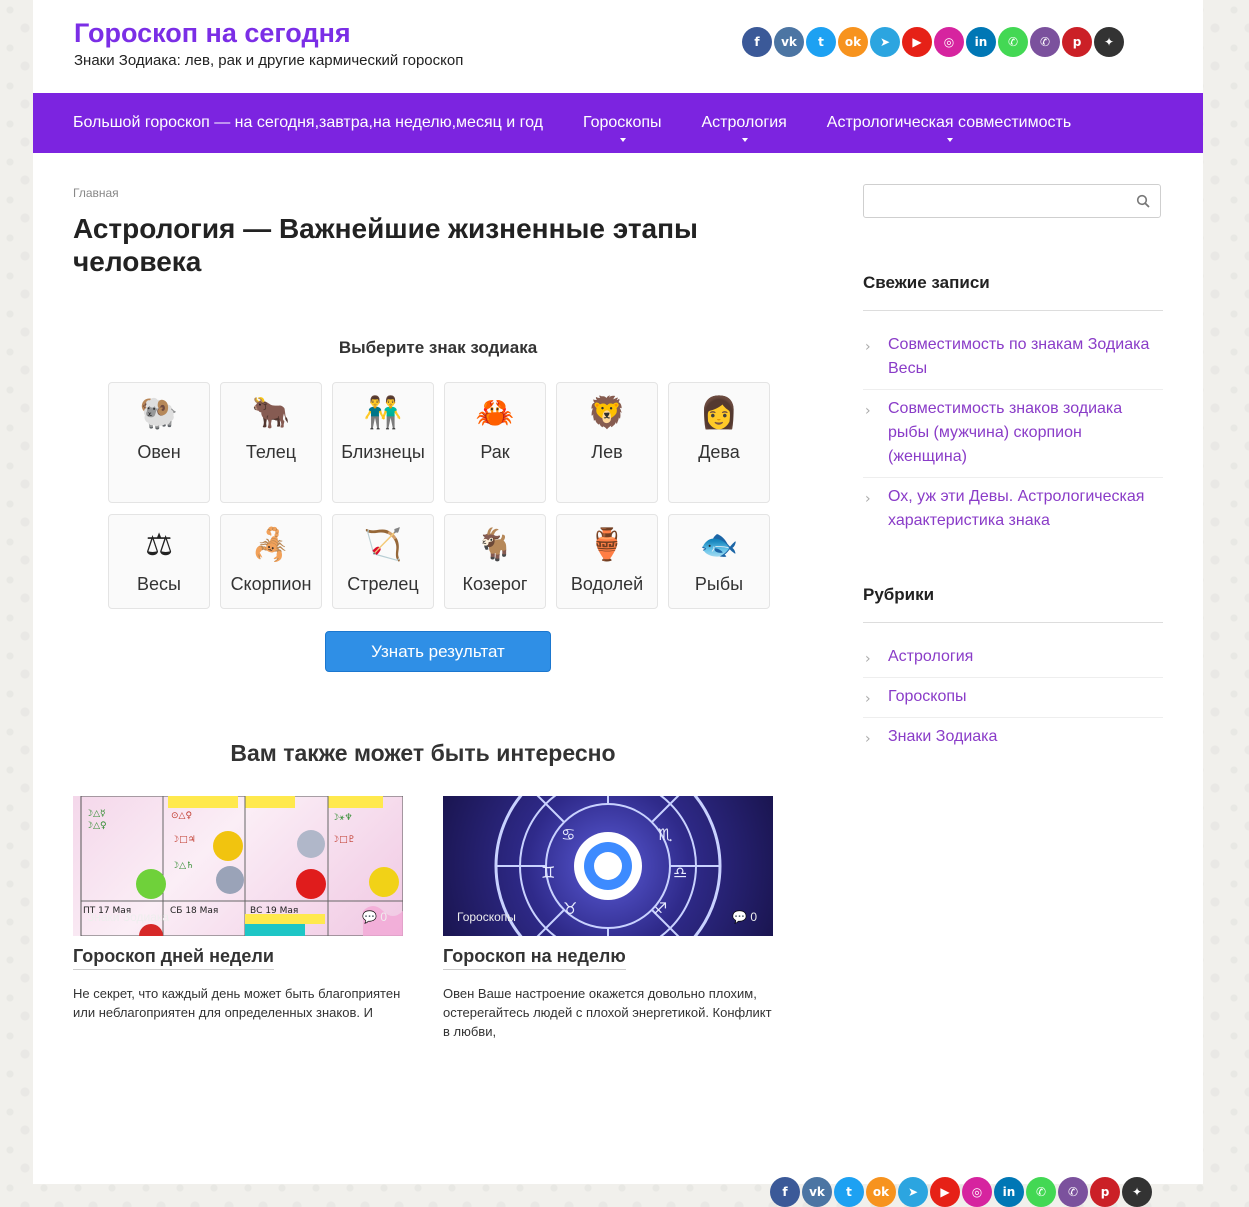 The image size is (1249, 1207). I want to click on card-comments-count: 💬 0, so click(744, 917).